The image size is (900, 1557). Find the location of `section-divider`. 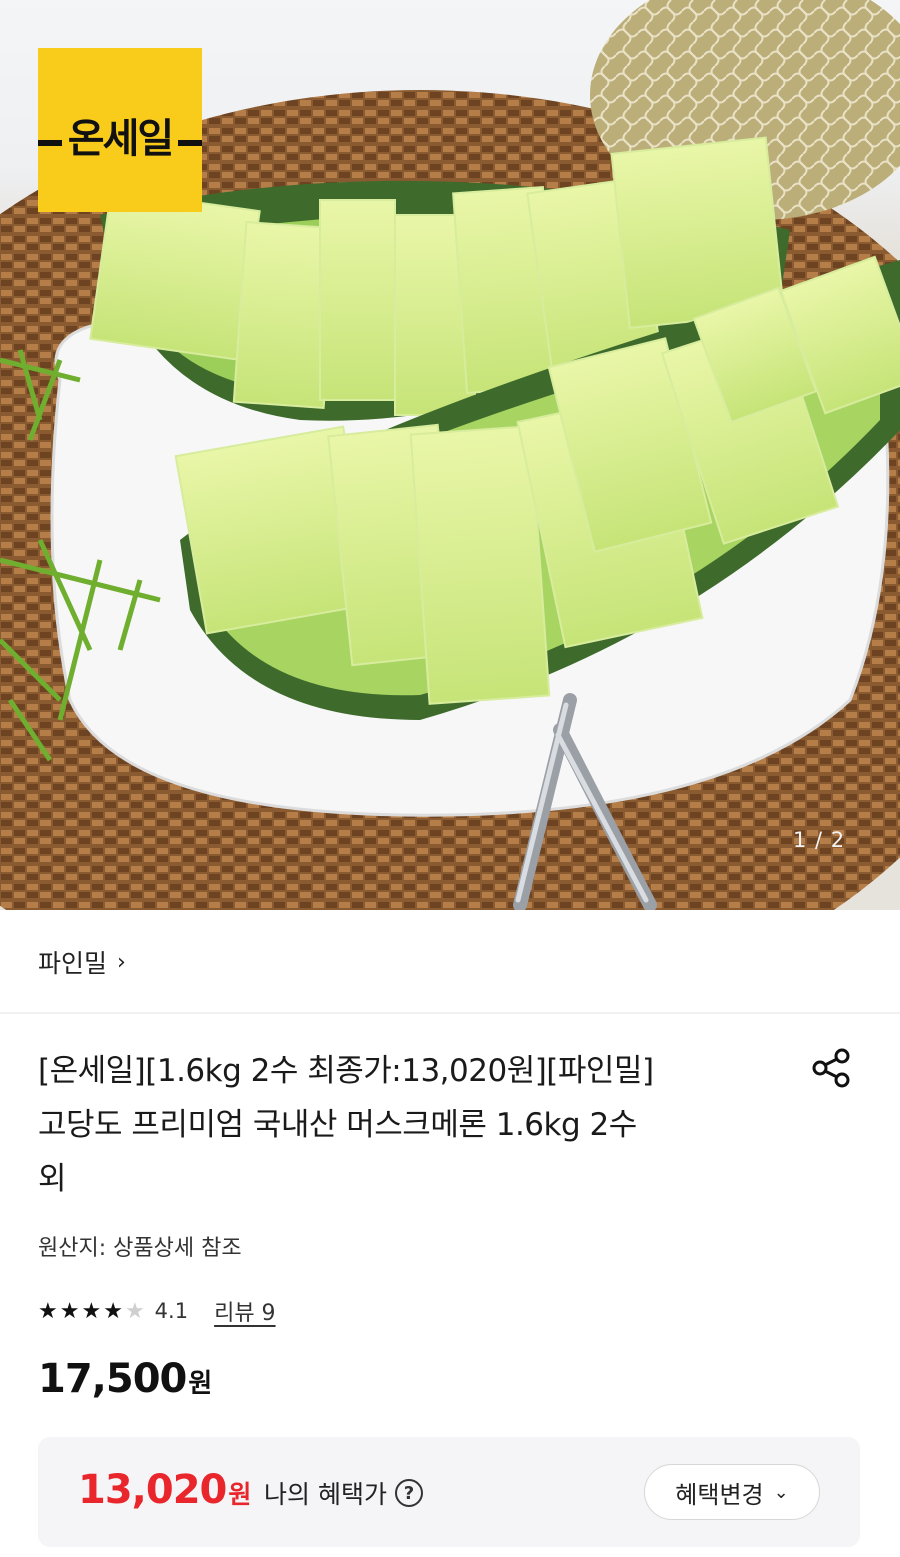

section-divider is located at coordinates (450, 1013).